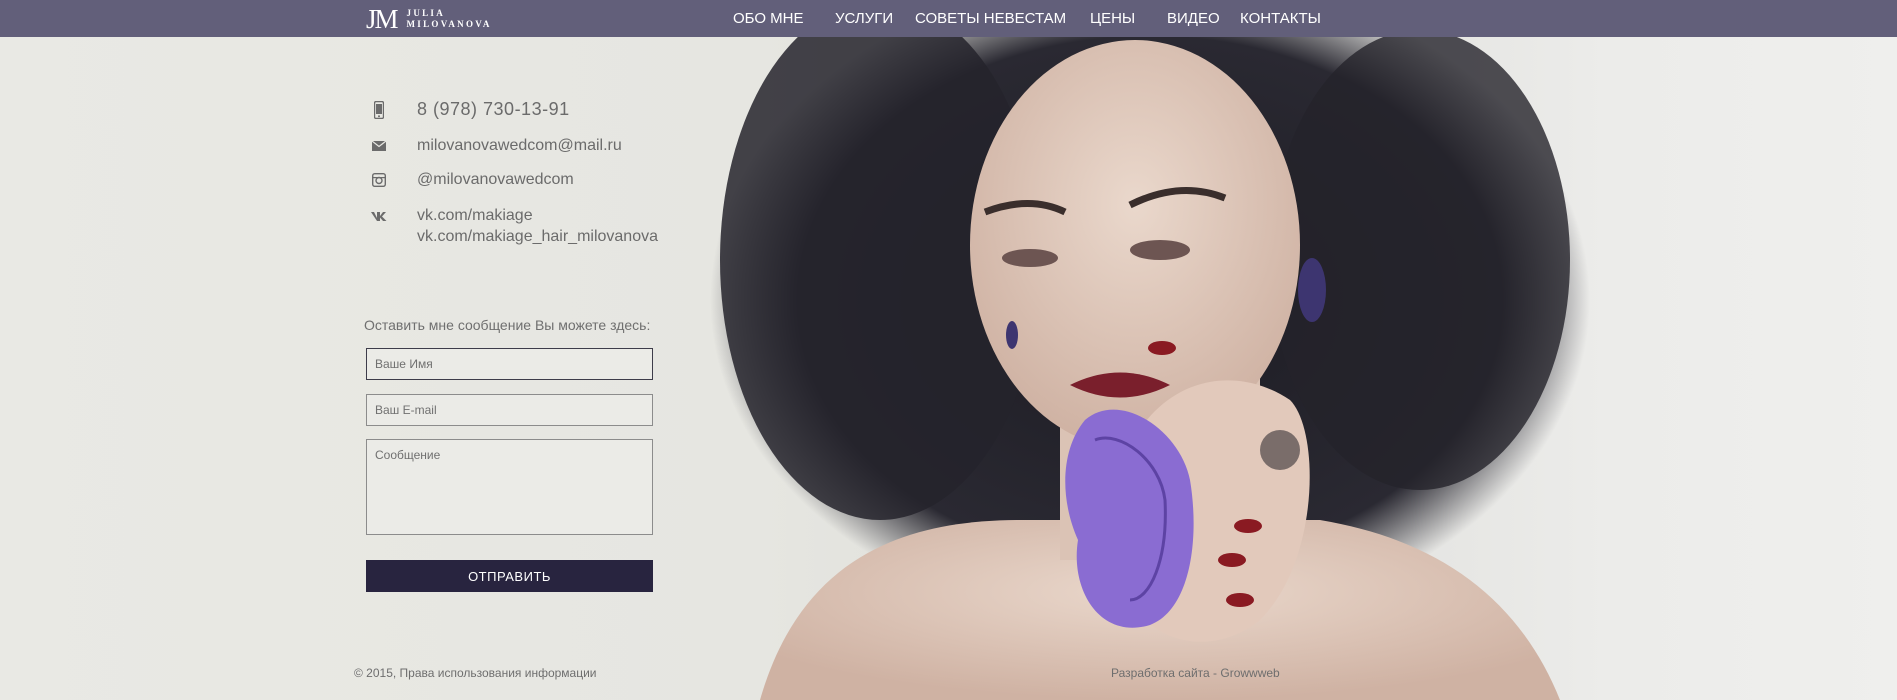  I want to click on vk-link-makiage: vk.com/makiage, so click(475, 216).